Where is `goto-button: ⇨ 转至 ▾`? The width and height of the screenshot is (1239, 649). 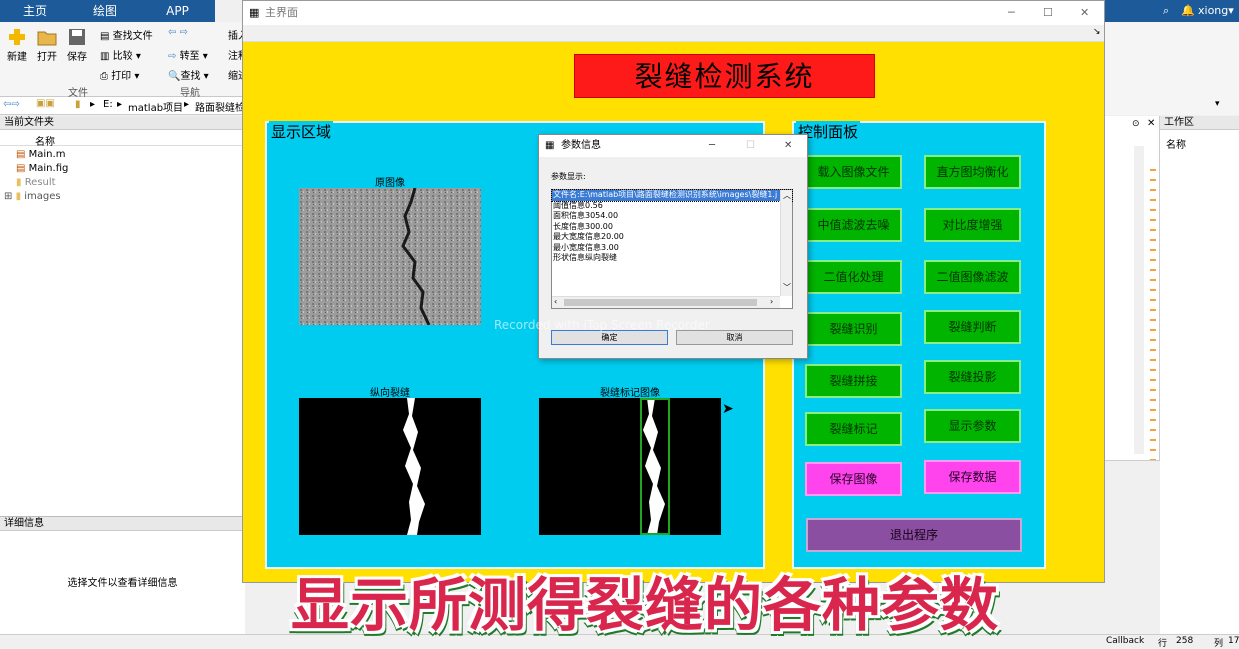
goto-button: ⇨ 转至 ▾ is located at coordinates (188, 54).